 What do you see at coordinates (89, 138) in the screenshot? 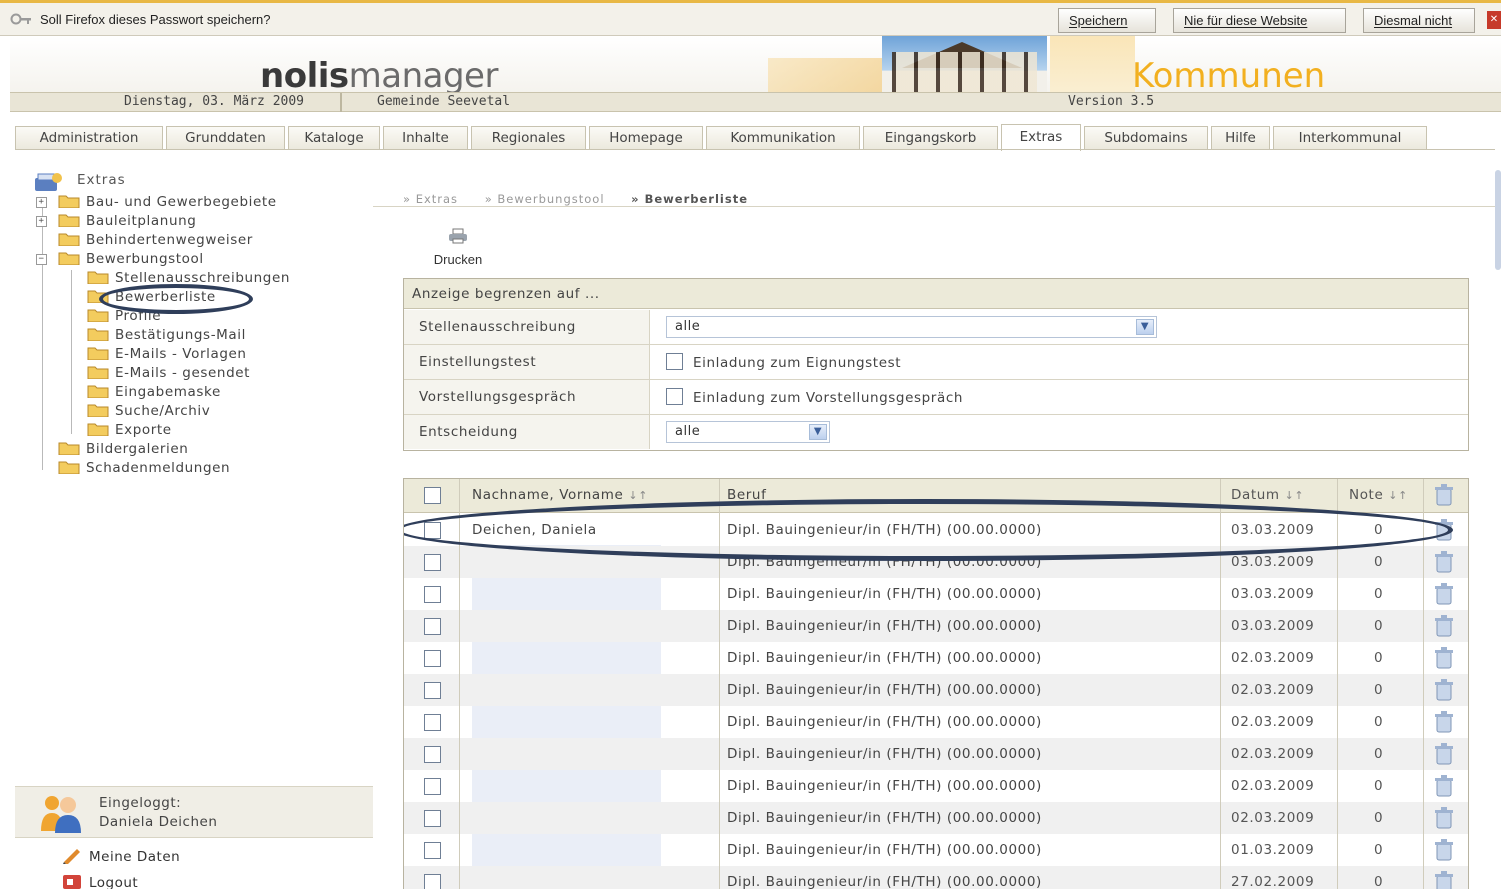
I see `tab-administration: Administration` at bounding box center [89, 138].